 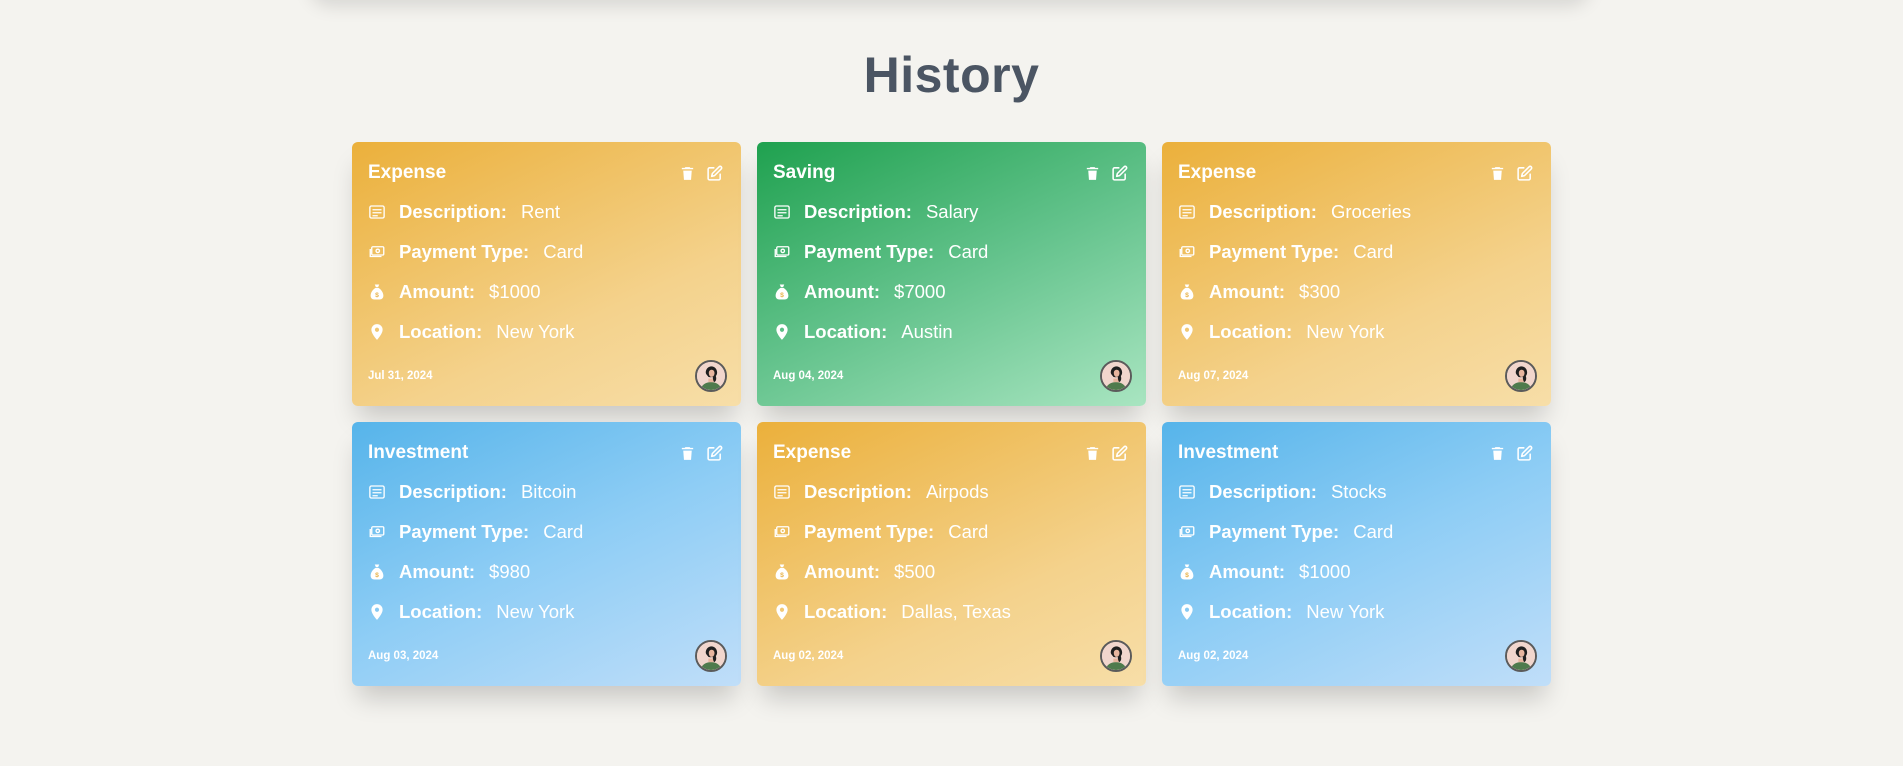 What do you see at coordinates (1213, 656) in the screenshot?
I see `transaction-date: Aug 02, 2024` at bounding box center [1213, 656].